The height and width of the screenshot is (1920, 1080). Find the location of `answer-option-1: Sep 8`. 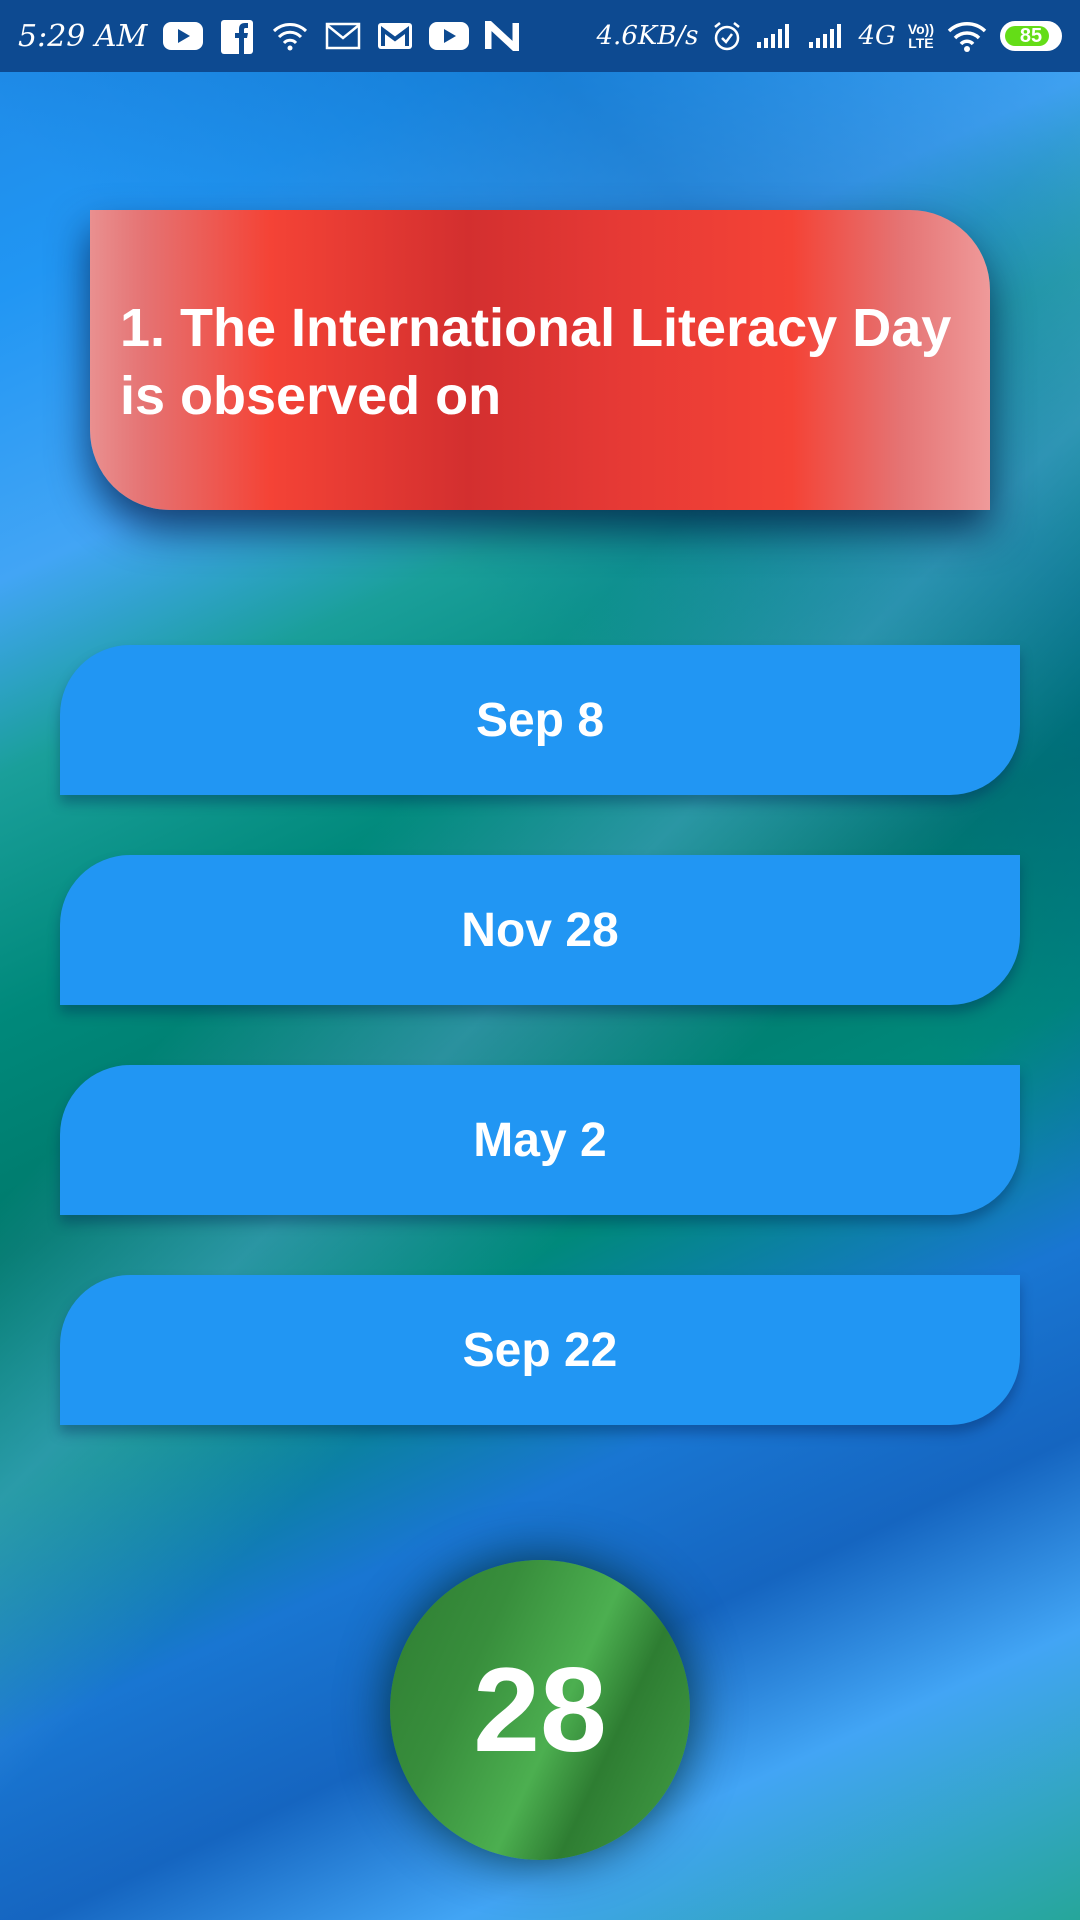

answer-option-1: Sep 8 is located at coordinates (540, 720).